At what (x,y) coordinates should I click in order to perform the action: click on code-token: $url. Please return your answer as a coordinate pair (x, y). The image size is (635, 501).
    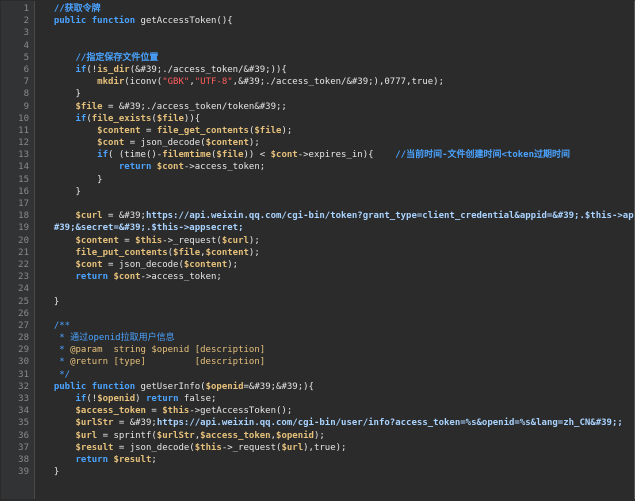
    Looking at the image, I should click on (70, 435).